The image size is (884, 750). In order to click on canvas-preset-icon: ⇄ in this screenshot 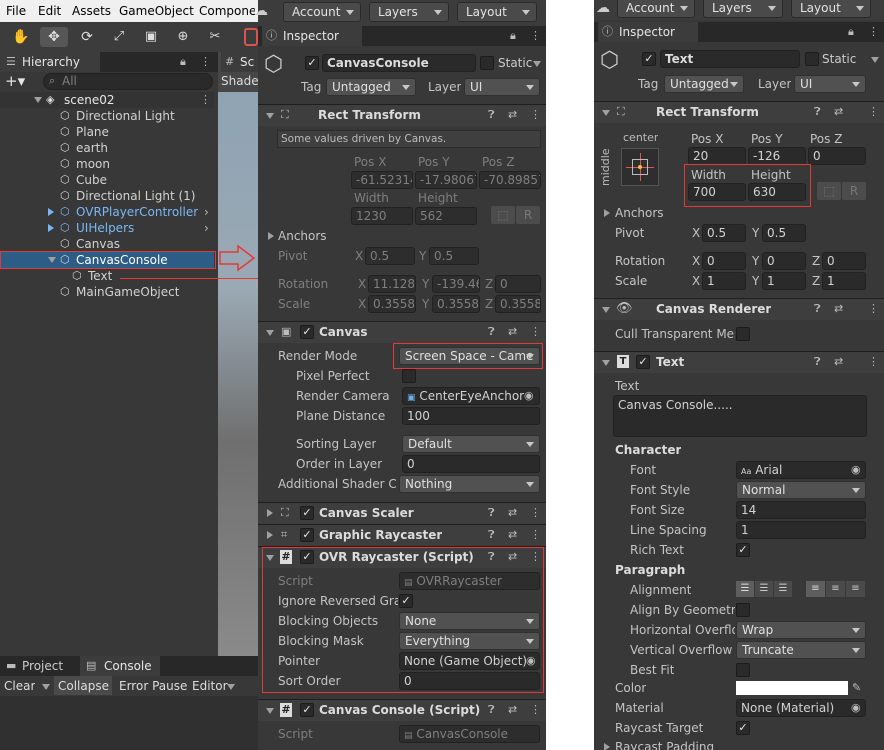, I will do `click(512, 332)`.